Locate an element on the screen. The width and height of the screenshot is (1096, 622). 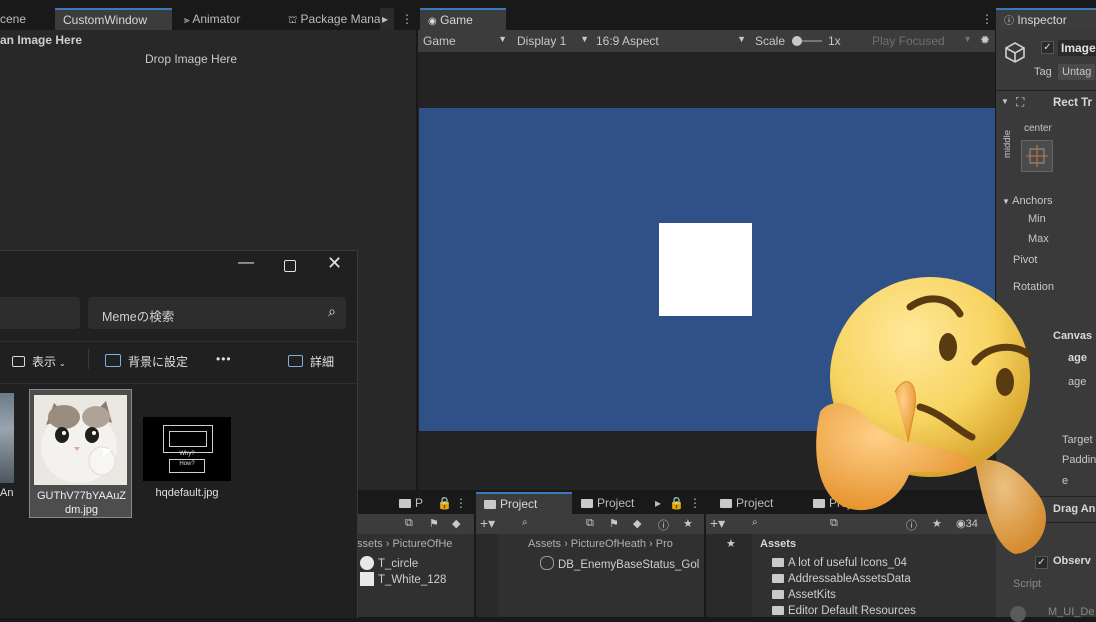
file-name: hqdefault.jpg is located at coordinates (187, 493).